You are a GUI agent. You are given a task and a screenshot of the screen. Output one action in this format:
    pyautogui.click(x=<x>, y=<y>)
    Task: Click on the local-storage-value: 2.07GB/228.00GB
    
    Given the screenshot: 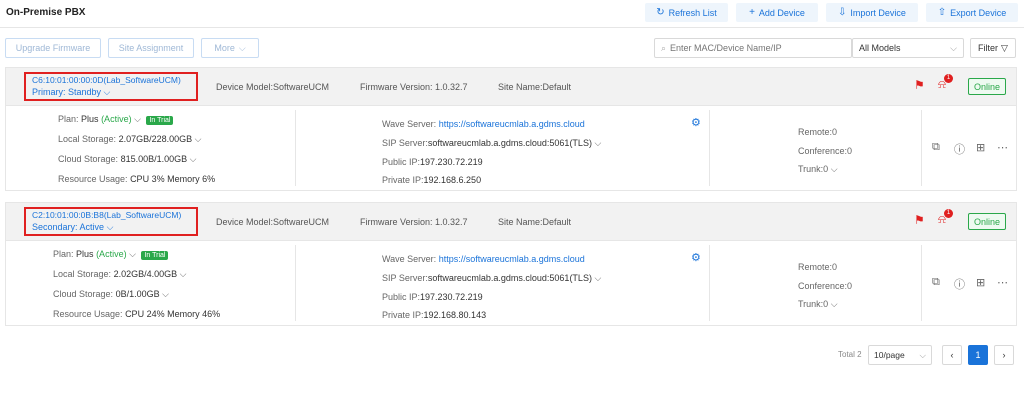 What is the action you would take?
    pyautogui.click(x=155, y=139)
    